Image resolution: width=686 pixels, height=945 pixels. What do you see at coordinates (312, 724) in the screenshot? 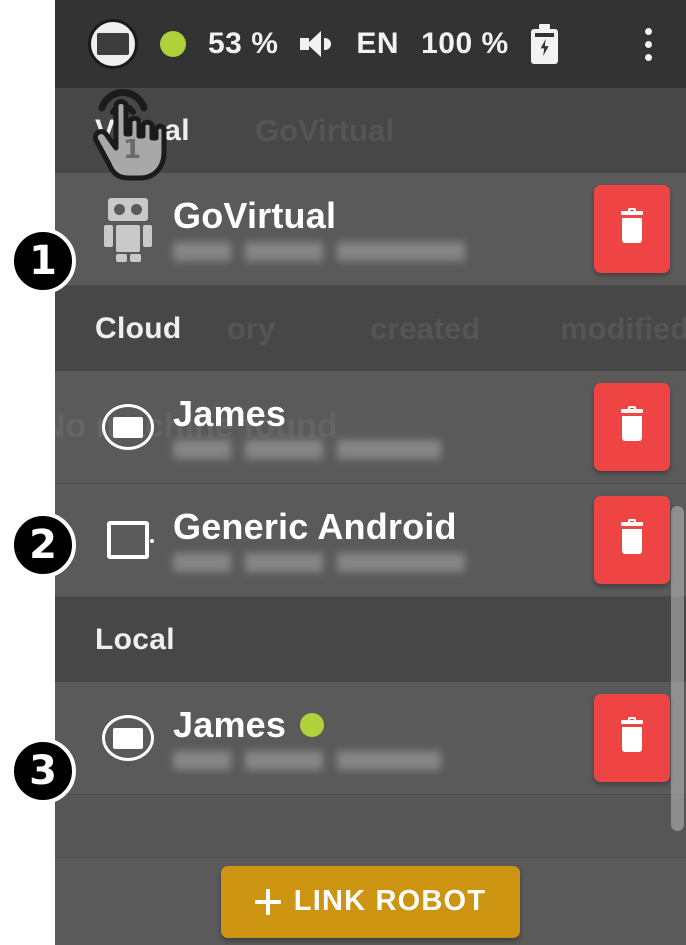
I see `online-status-dot-icon` at bounding box center [312, 724].